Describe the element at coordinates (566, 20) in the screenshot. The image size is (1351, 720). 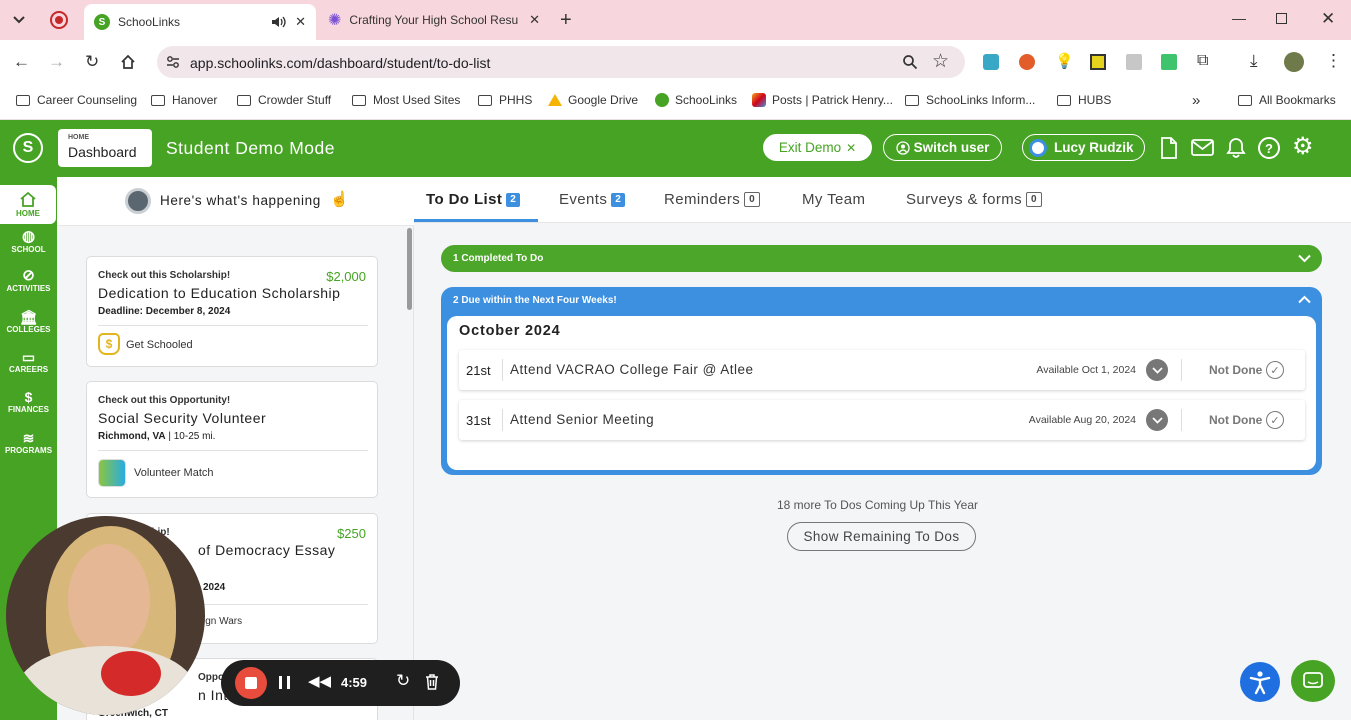
I see `new-tab-button: +` at that location.